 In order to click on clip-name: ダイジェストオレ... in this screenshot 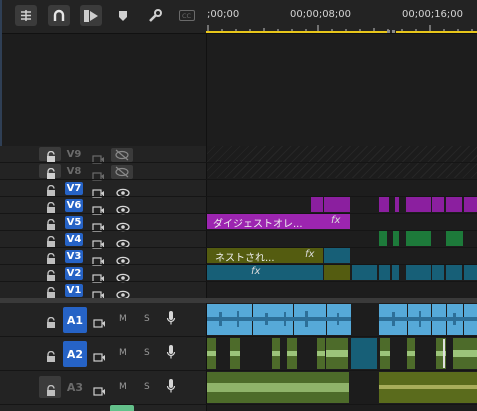, I will do `click(258, 224)`.